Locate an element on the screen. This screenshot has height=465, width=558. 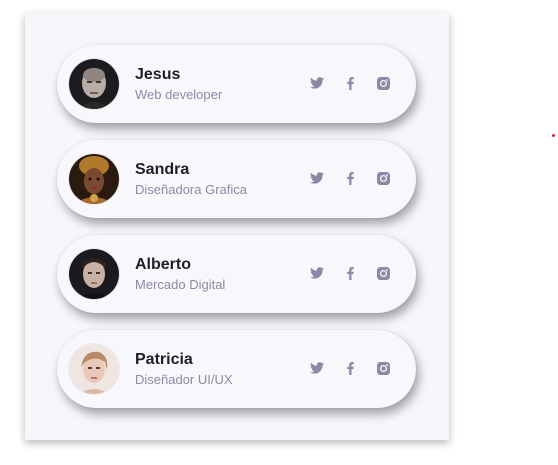
profile-card-jesus: Jesus Web developer is located at coordinates (236, 84).